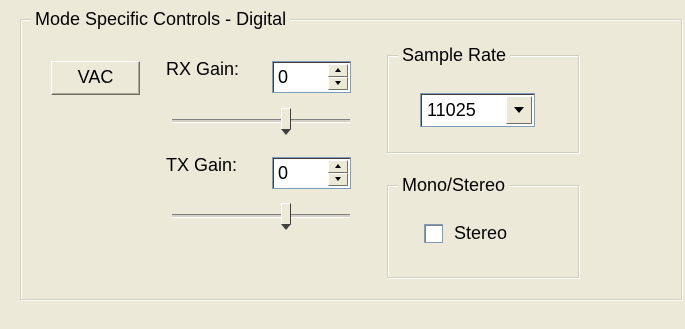 Image resolution: width=685 pixels, height=329 pixels. What do you see at coordinates (454, 55) in the screenshot?
I see `sample-rate-title: Sample Rate` at bounding box center [454, 55].